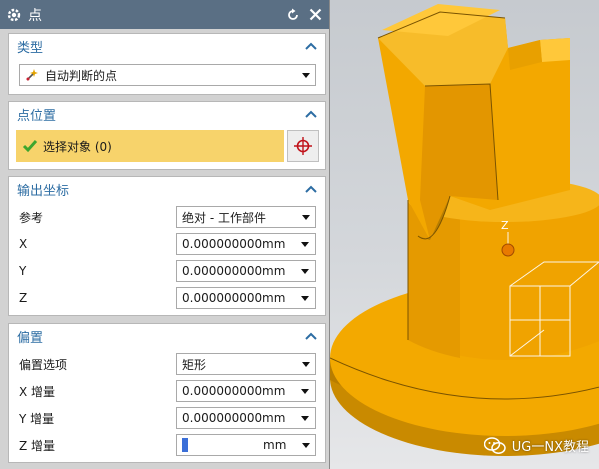 This screenshot has height=469, width=599. I want to click on dialog-title: 点, so click(35, 15).